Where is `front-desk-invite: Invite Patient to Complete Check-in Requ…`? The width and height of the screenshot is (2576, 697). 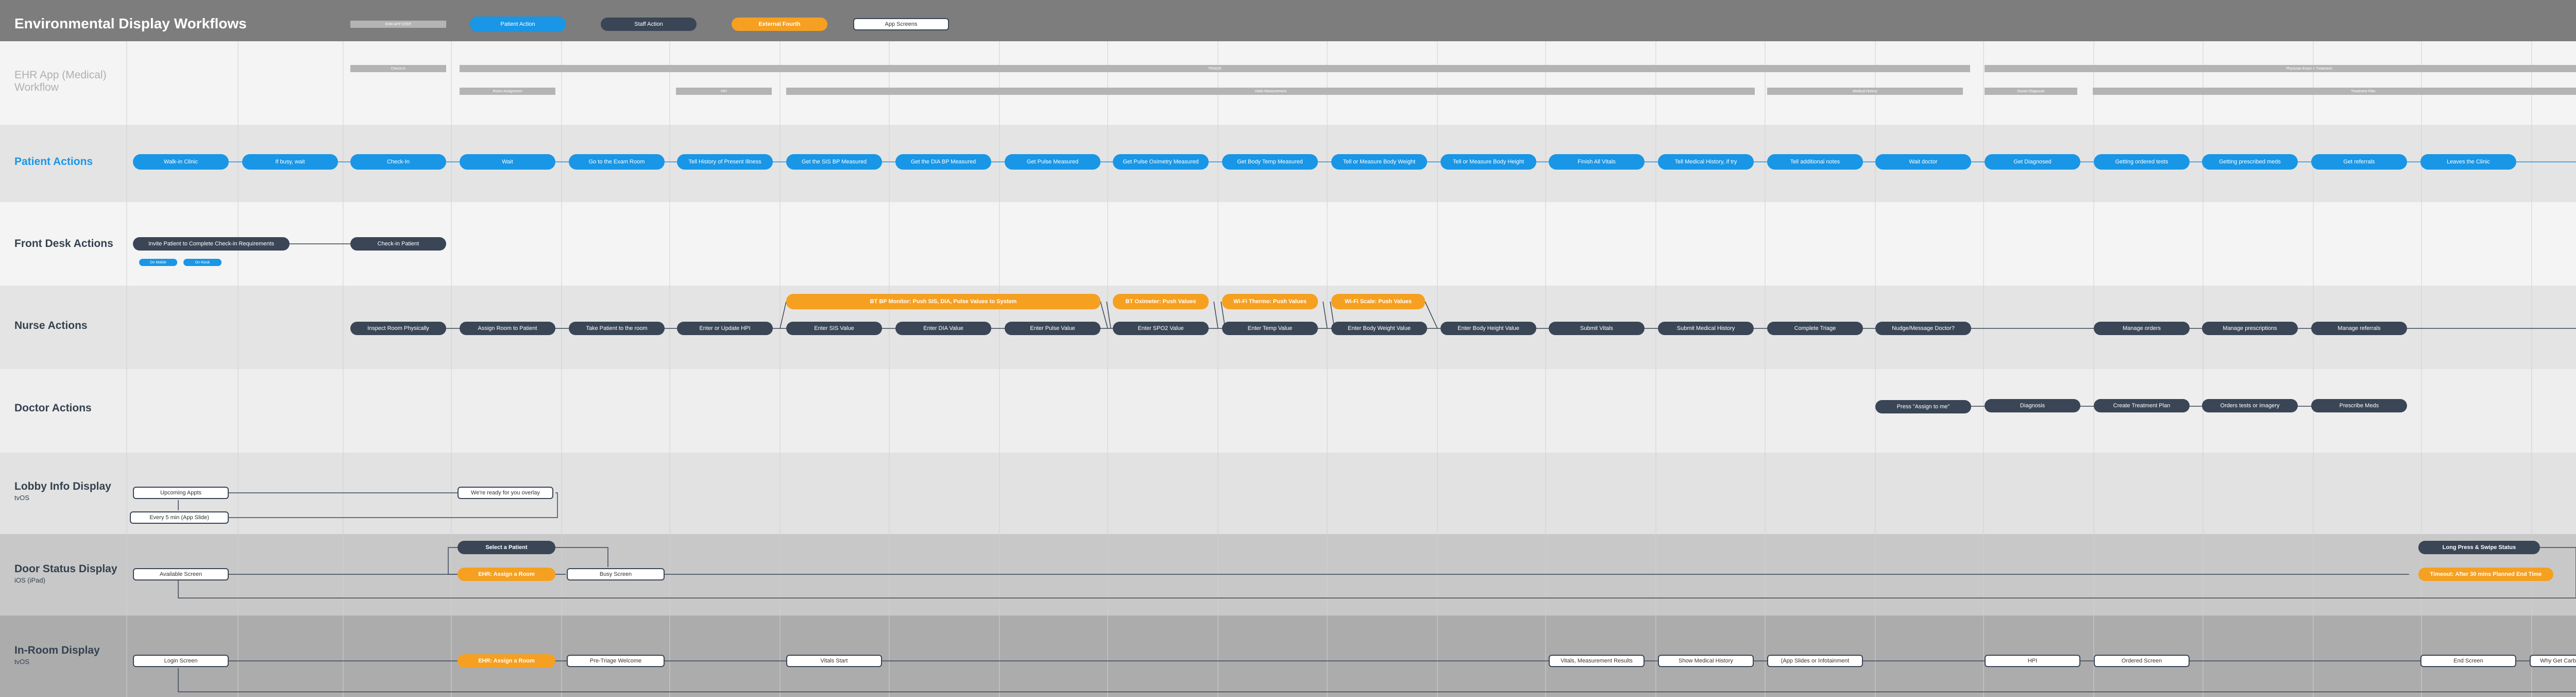 front-desk-invite: Invite Patient to Complete Check-in Requ… is located at coordinates (212, 244).